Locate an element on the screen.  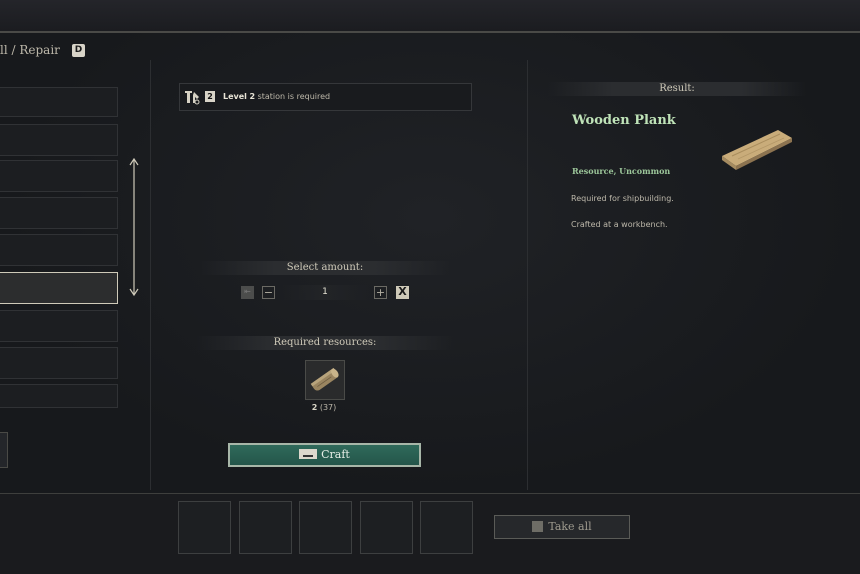
decrease-button: − is located at coordinates (268, 292).